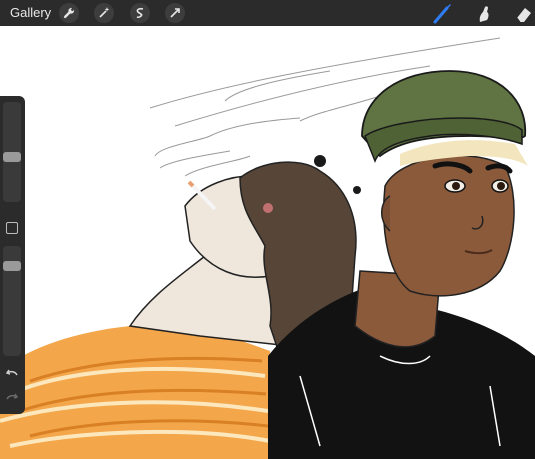  I want to click on transform-button, so click(175, 13).